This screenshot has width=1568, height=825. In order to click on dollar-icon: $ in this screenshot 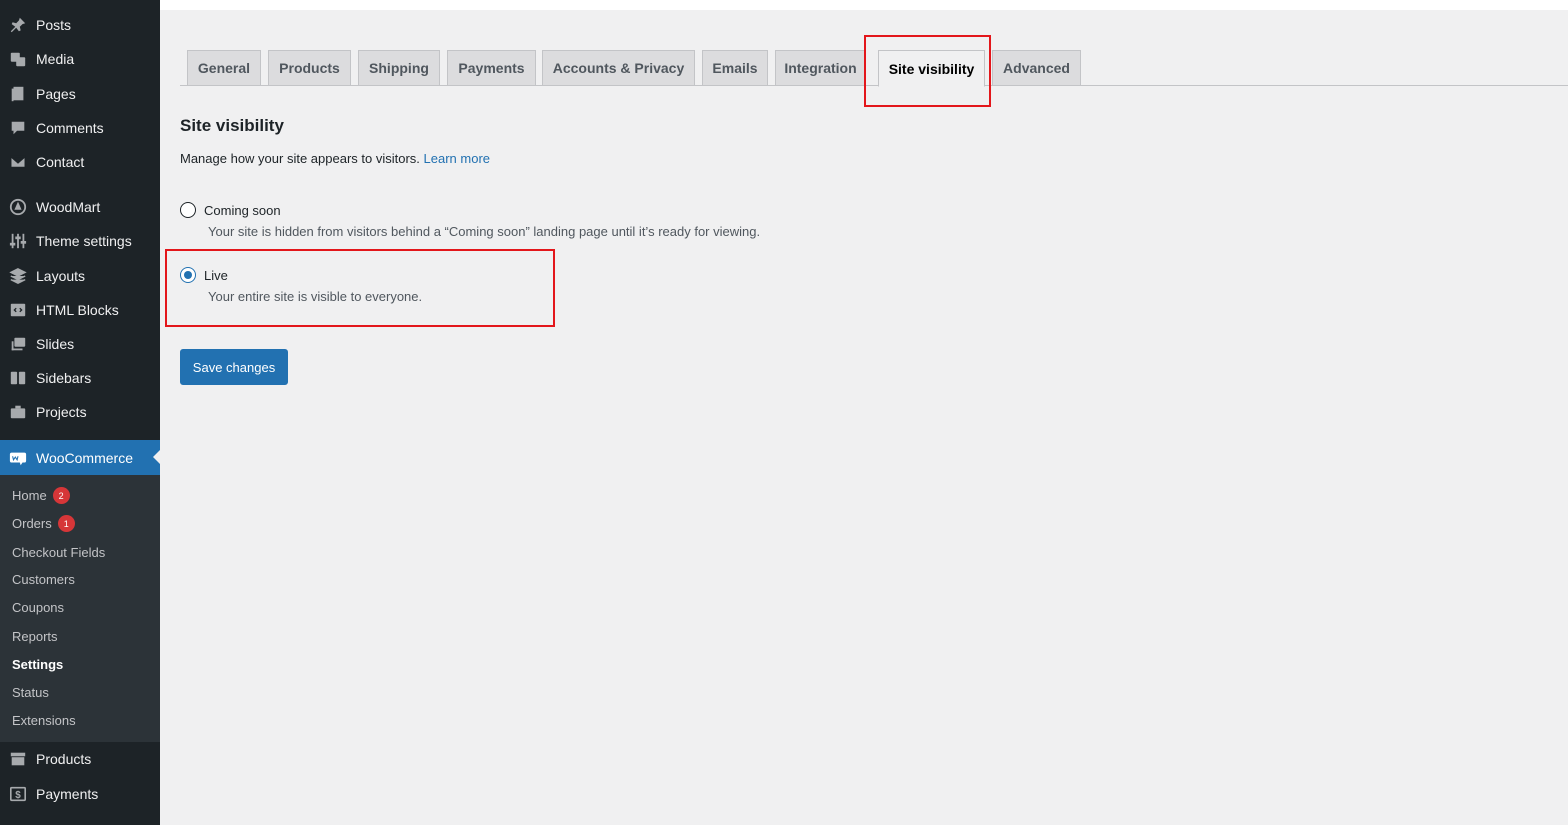, I will do `click(18, 794)`.